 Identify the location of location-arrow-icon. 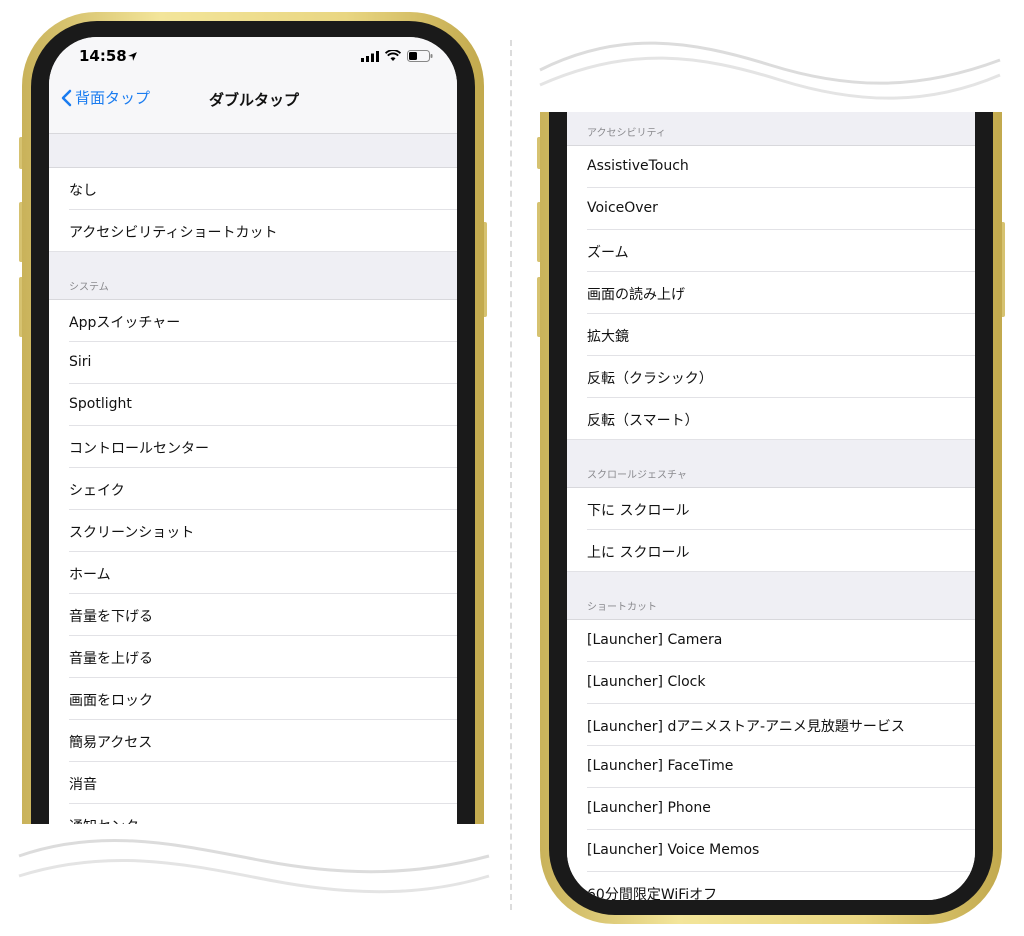
(132, 56).